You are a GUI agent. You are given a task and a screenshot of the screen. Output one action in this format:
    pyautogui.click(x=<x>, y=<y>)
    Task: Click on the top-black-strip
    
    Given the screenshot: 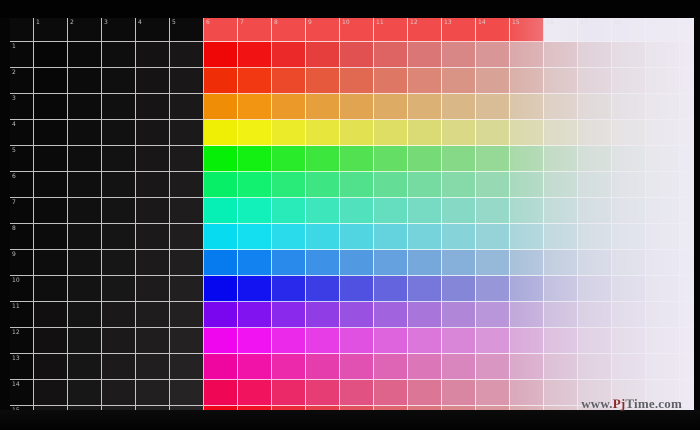 What is the action you would take?
    pyautogui.click(x=350, y=9)
    